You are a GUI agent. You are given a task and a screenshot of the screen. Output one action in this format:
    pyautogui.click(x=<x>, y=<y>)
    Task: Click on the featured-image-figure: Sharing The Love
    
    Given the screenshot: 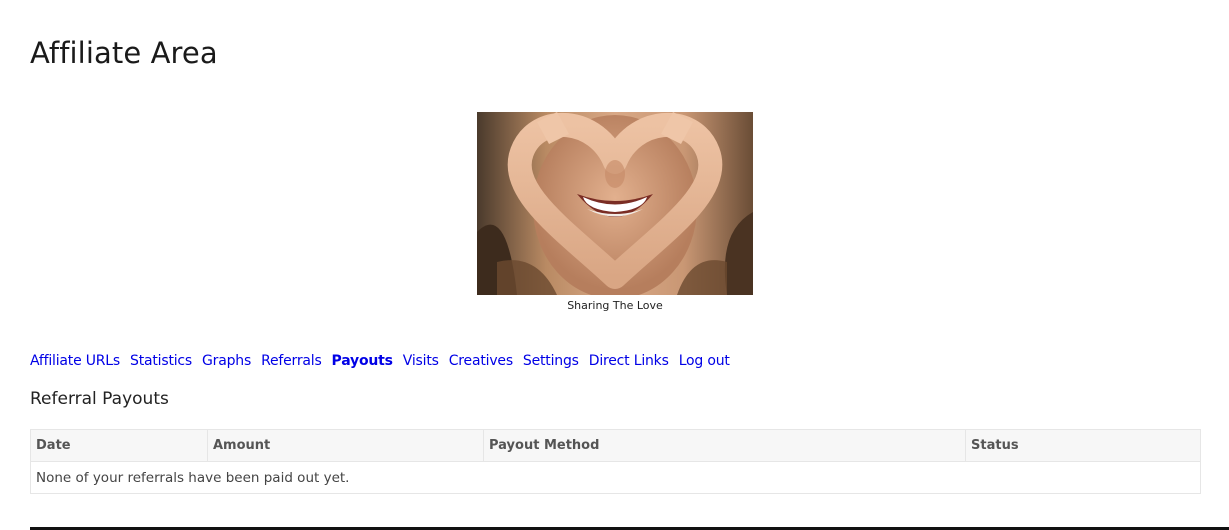 What is the action you would take?
    pyautogui.click(x=615, y=212)
    